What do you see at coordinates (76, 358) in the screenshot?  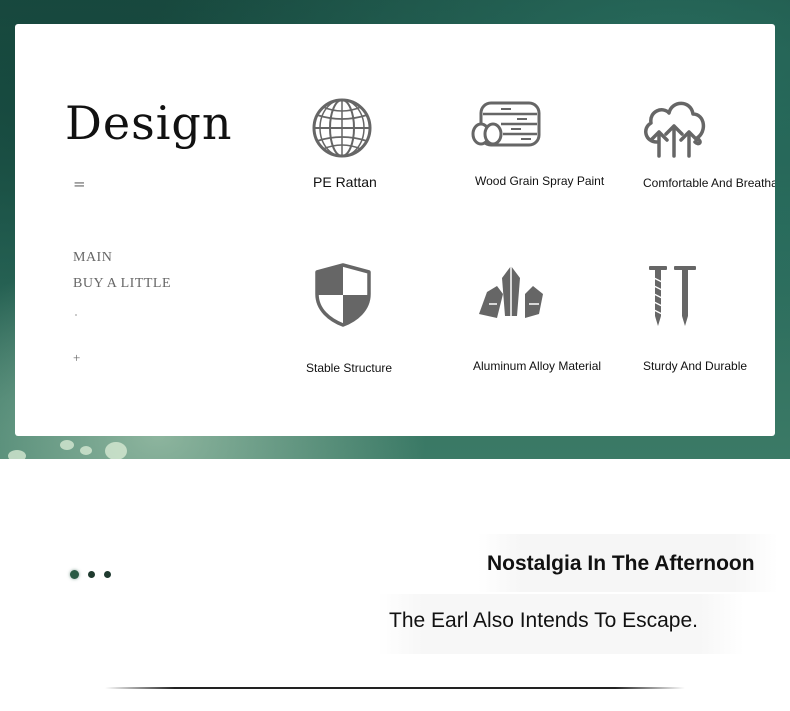 I see `plus-icon: +` at bounding box center [76, 358].